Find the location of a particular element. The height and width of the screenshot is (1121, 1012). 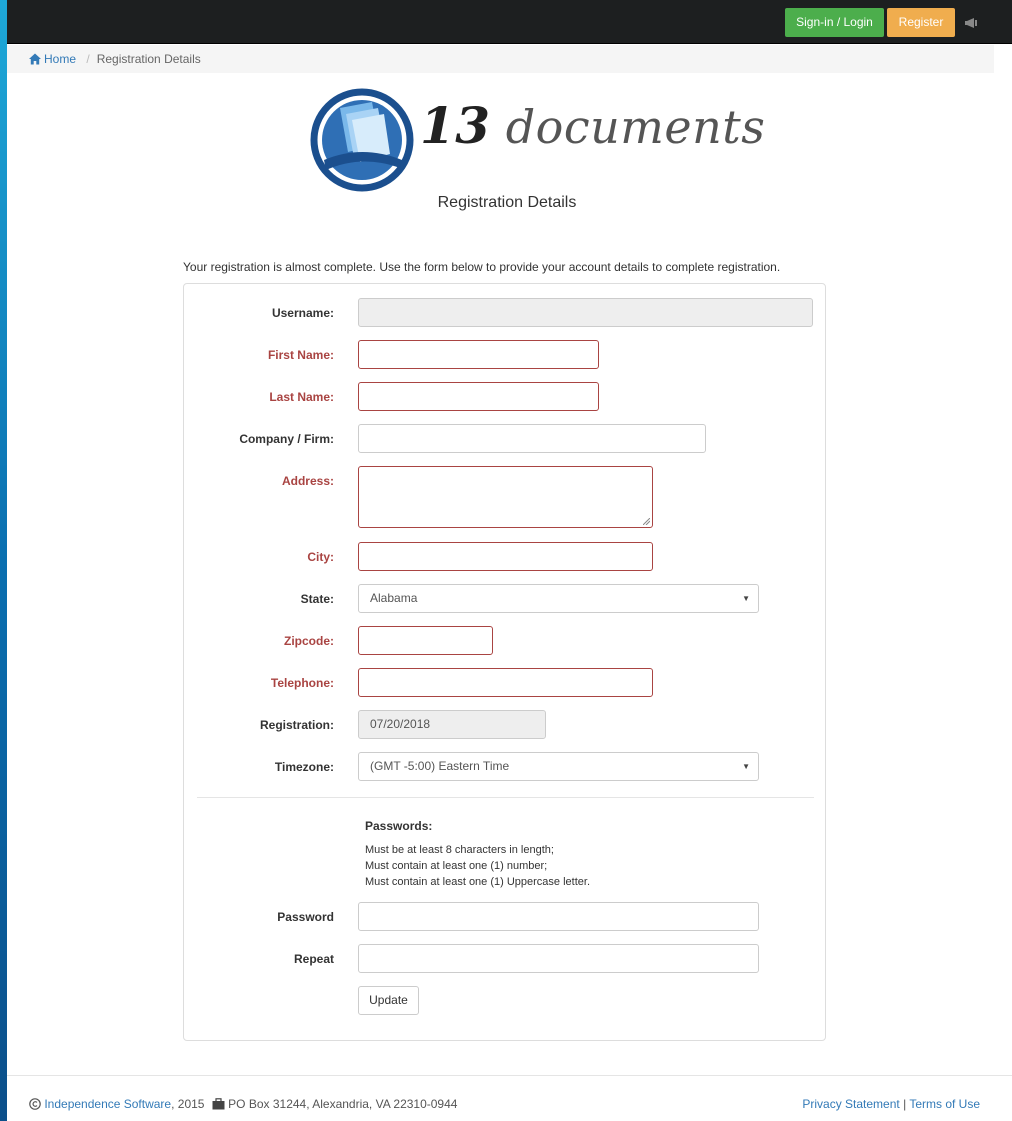

update-button: Update is located at coordinates (388, 1000).